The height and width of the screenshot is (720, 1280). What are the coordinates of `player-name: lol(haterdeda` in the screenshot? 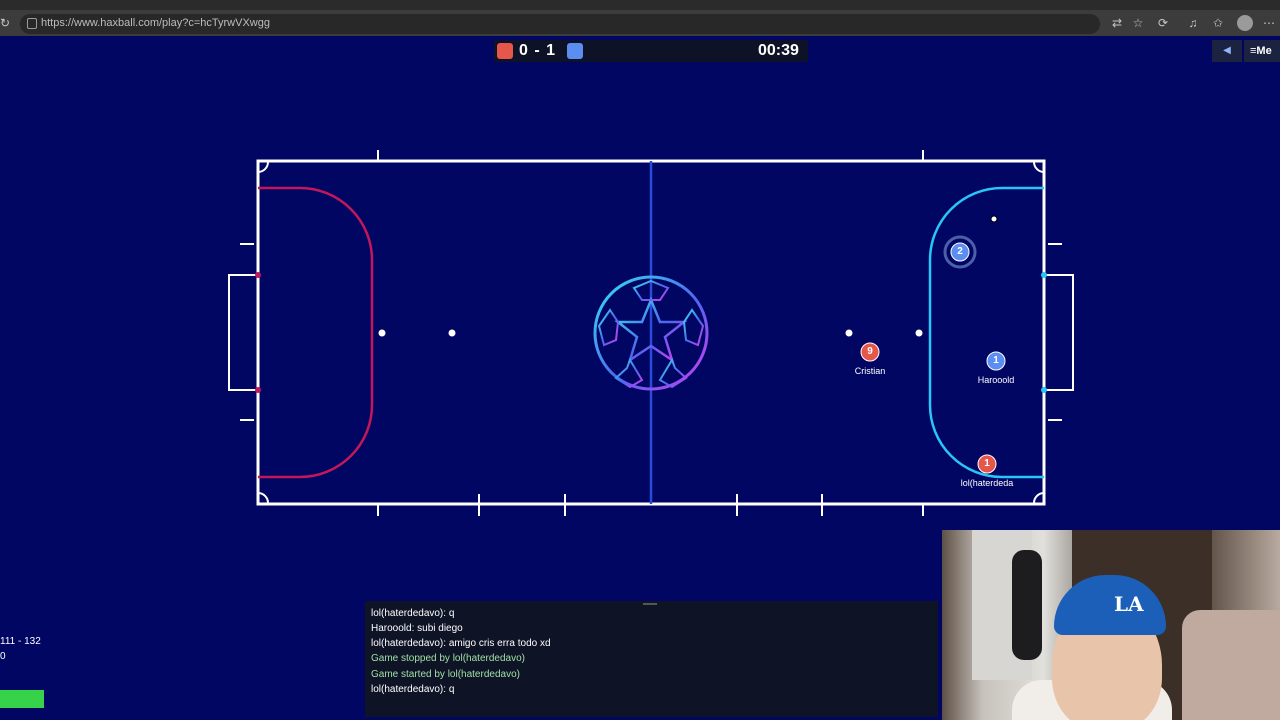 It's located at (987, 483).